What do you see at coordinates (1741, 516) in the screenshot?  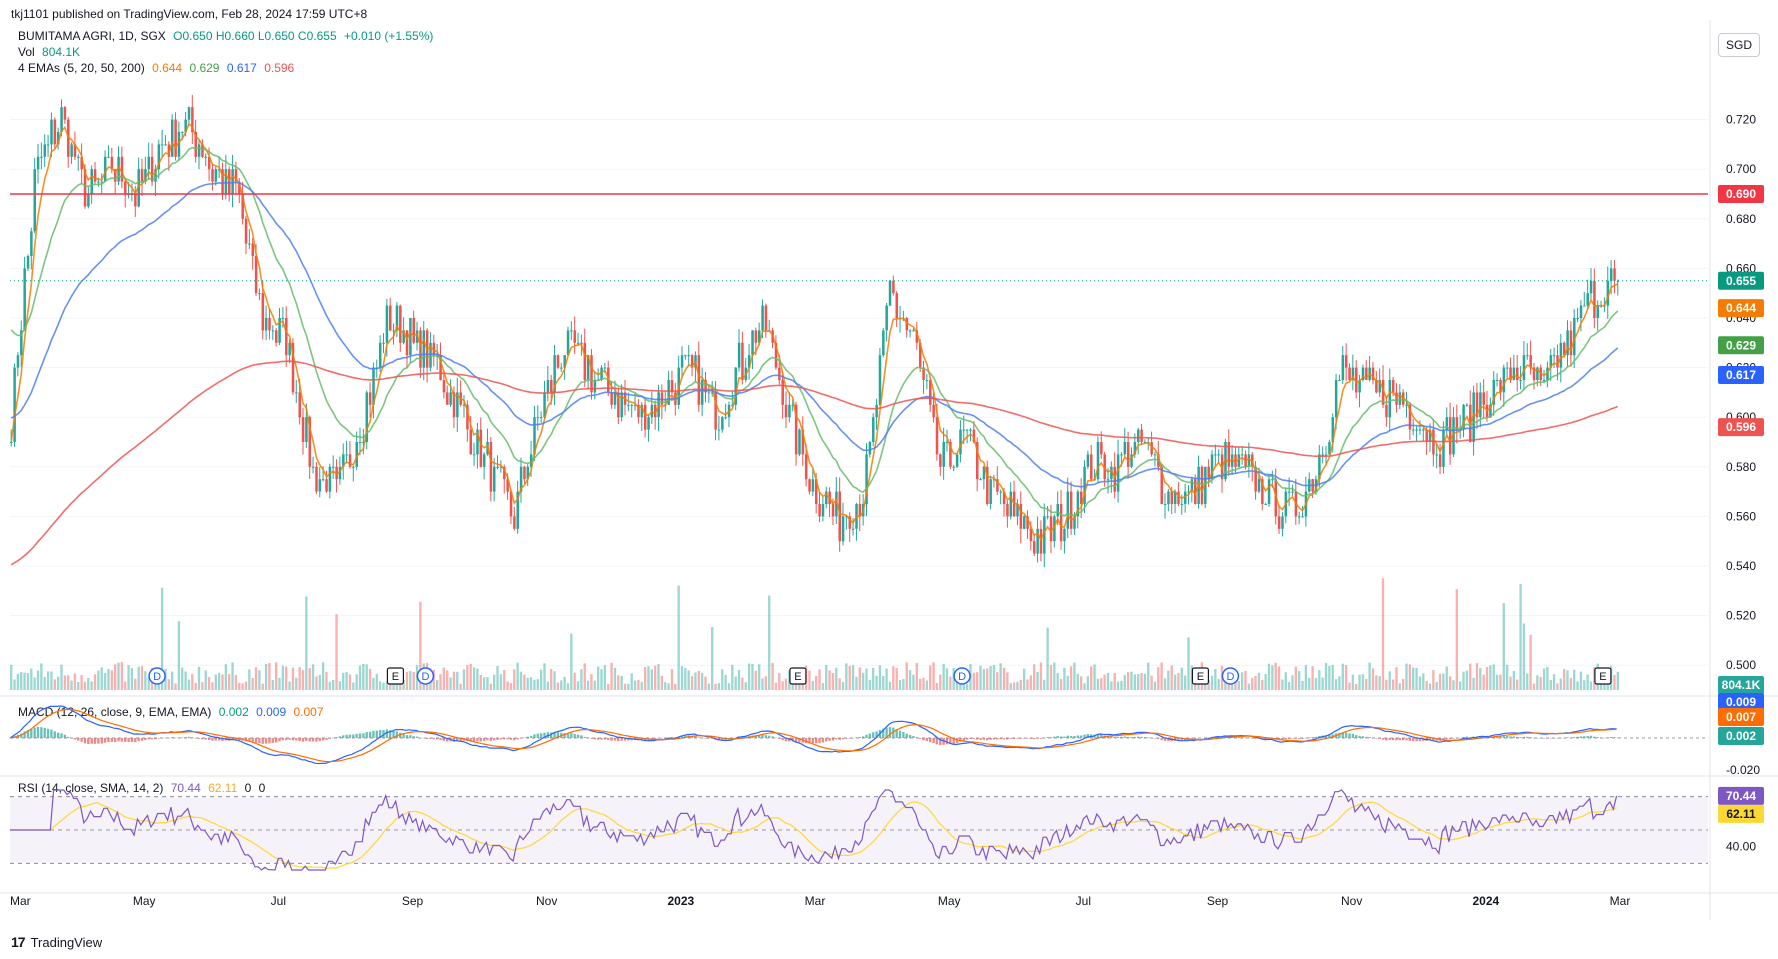 I see `y-tick-label: 0.560` at bounding box center [1741, 516].